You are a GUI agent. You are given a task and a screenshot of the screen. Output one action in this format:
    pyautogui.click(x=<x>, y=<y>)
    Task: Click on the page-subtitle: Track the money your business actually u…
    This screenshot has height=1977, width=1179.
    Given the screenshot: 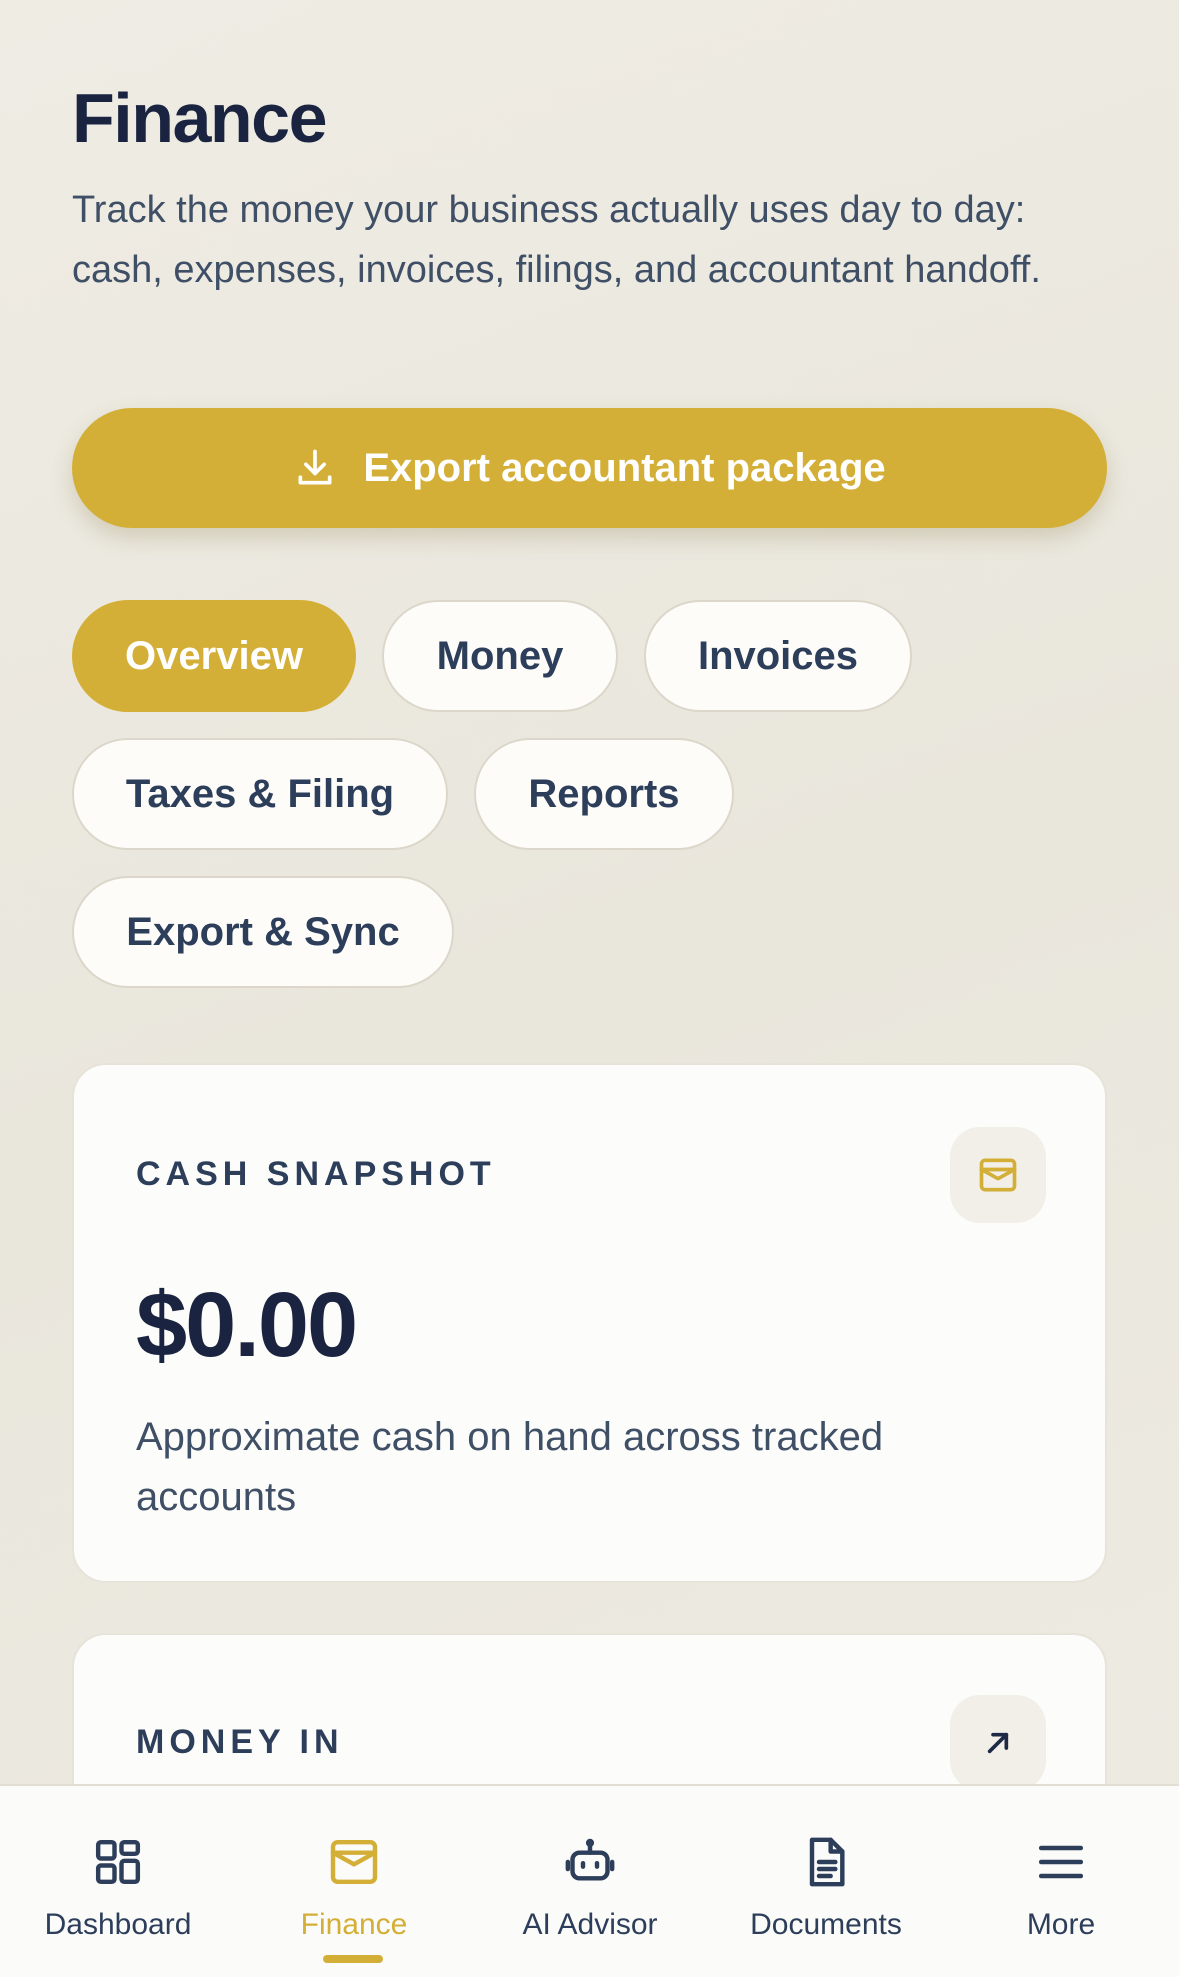 What is the action you would take?
    pyautogui.click(x=556, y=240)
    